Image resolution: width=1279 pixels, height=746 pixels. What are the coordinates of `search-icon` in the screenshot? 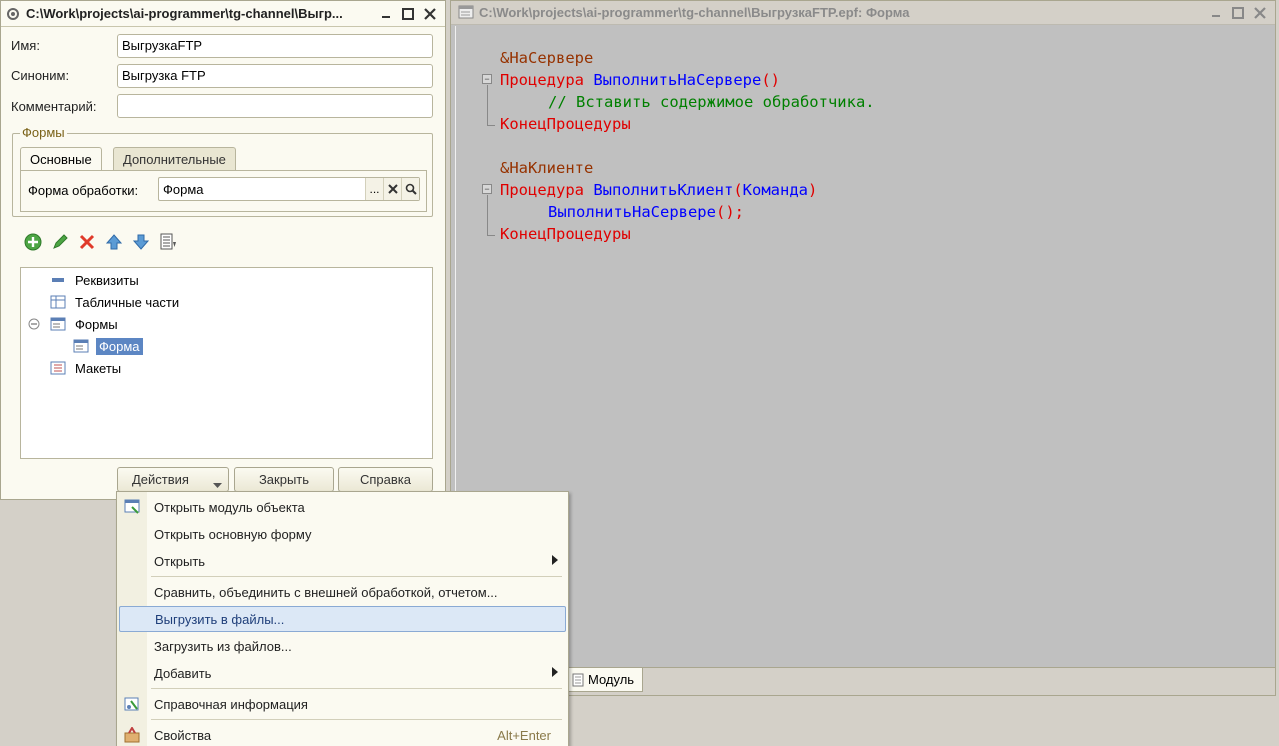 It's located at (410, 189).